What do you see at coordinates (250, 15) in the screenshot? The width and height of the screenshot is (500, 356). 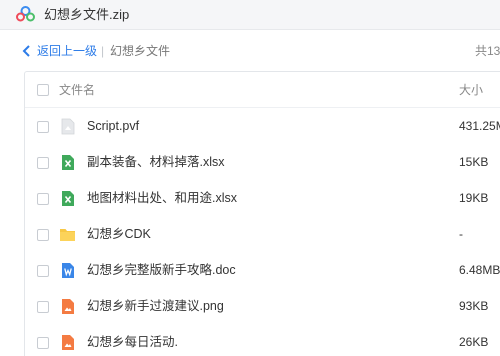 I see `title-bar: 幻想乡文件.zip` at bounding box center [250, 15].